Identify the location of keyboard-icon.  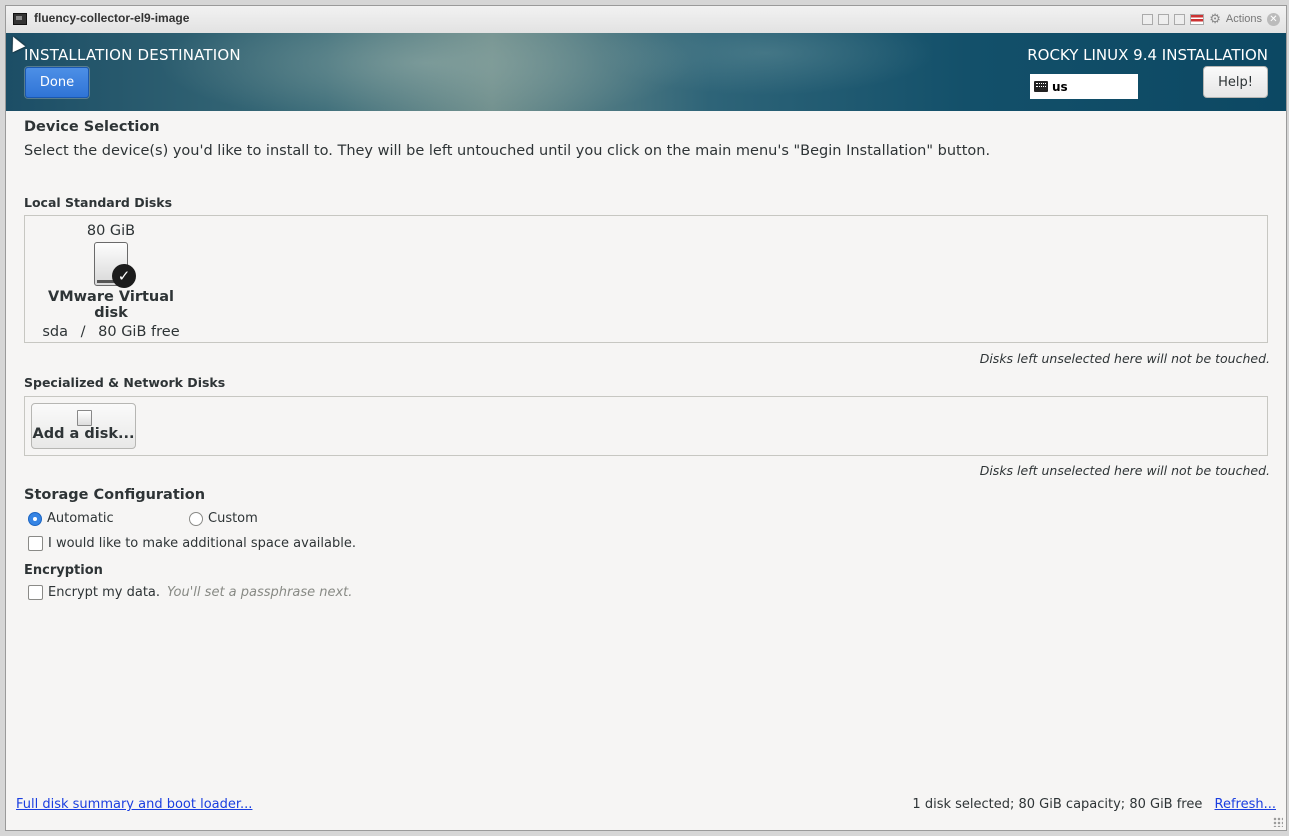
(1041, 86).